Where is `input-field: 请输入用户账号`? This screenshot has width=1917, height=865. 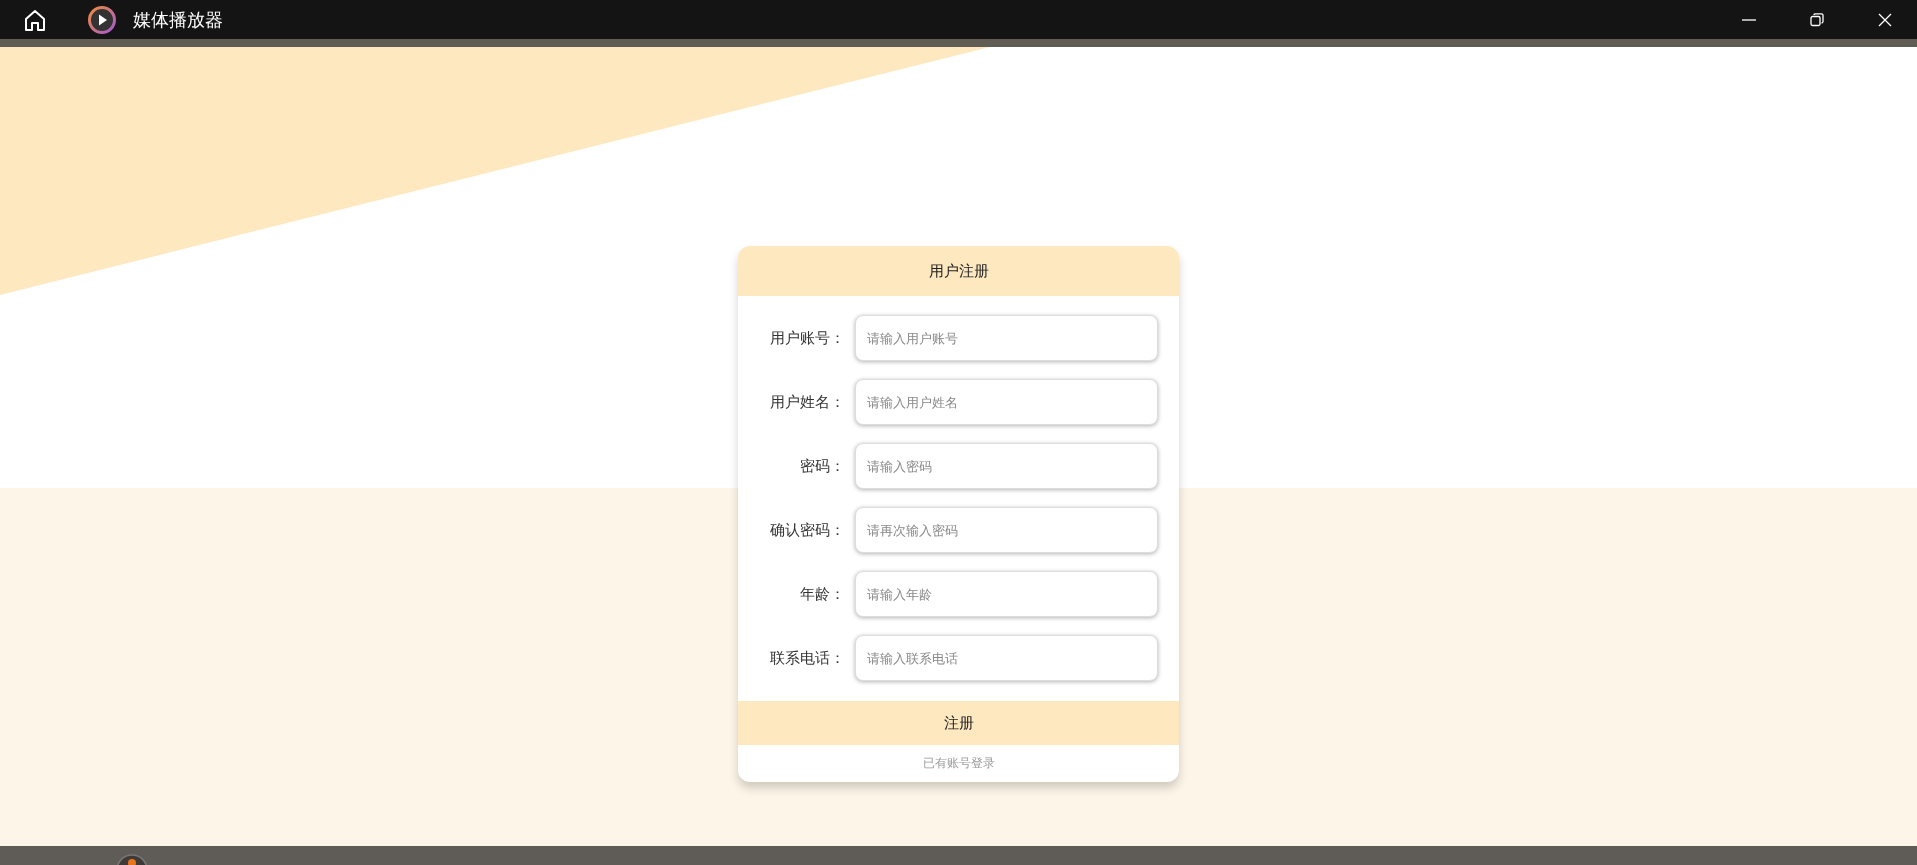
input-field: 请输入用户账号 is located at coordinates (1006, 338).